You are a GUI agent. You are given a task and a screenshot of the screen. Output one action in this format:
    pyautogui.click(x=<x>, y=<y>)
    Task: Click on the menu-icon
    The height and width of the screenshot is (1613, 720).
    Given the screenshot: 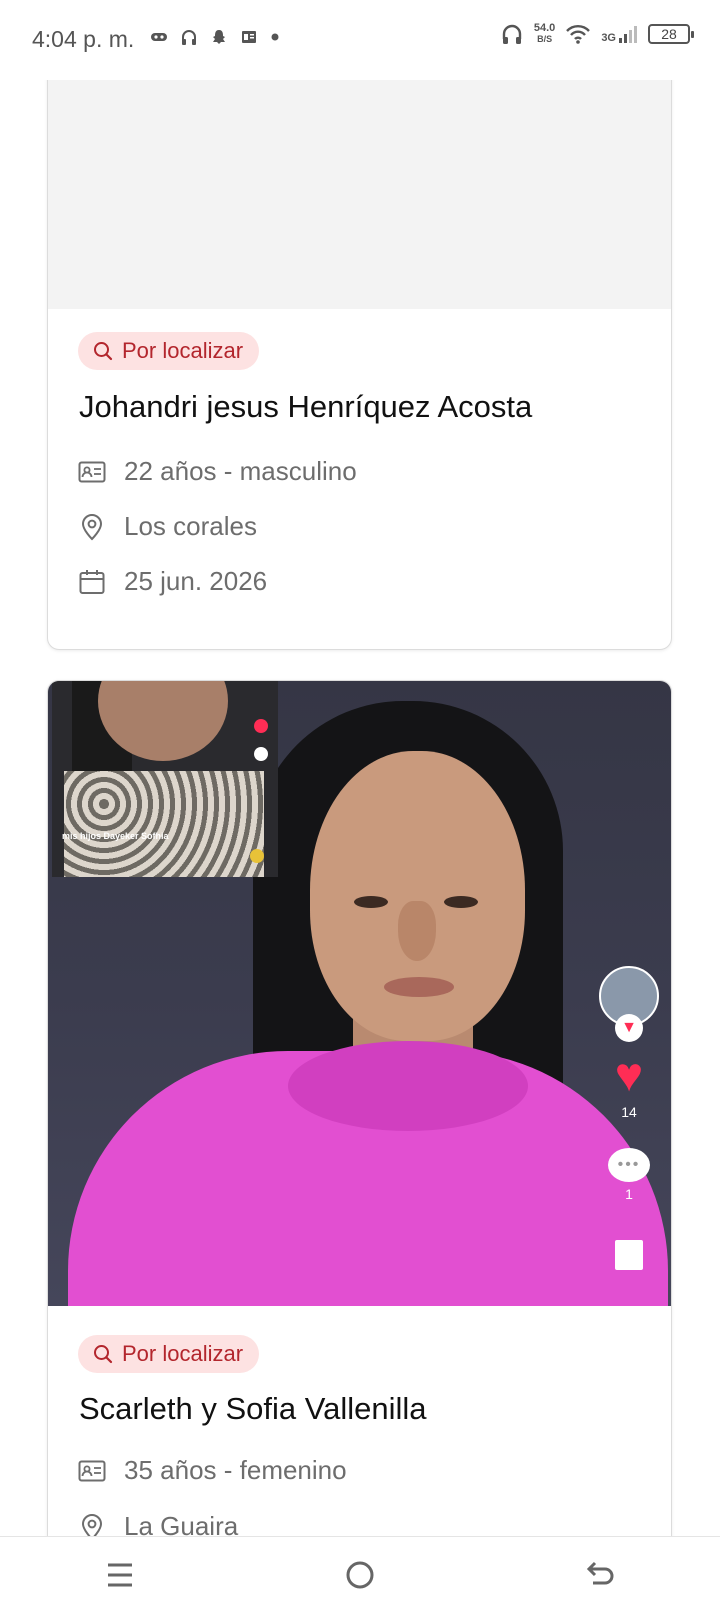 What is the action you would take?
    pyautogui.click(x=120, y=1575)
    